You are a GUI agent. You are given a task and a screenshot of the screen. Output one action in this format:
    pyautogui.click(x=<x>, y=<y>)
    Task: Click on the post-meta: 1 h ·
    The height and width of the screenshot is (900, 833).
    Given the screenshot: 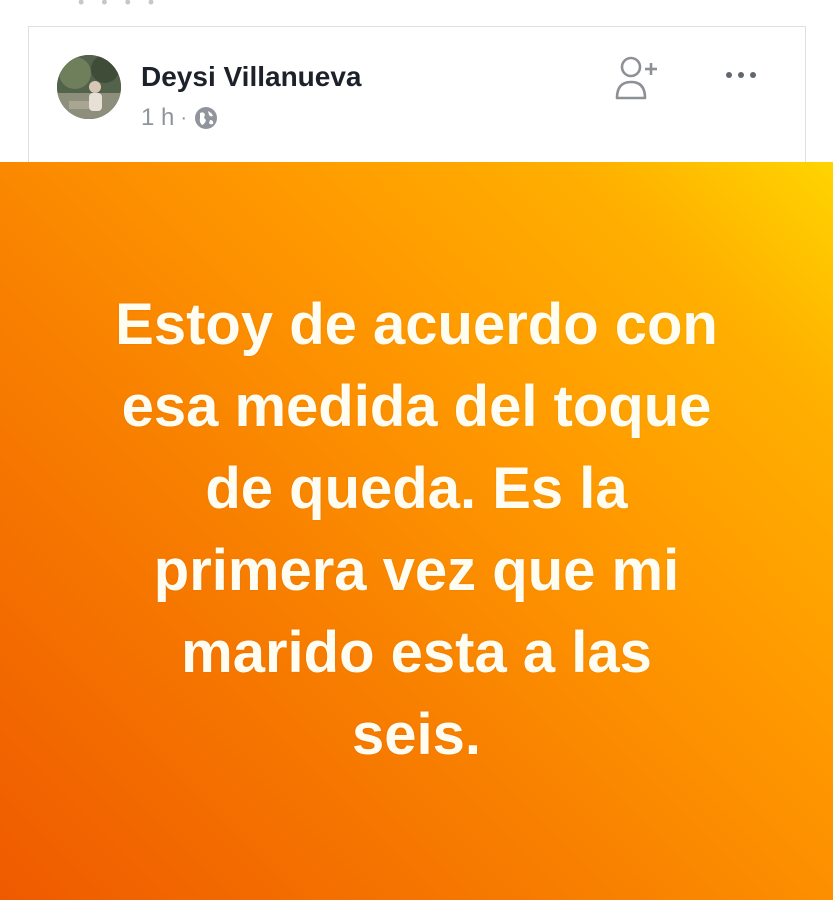 What is the action you would take?
    pyautogui.click(x=180, y=118)
    